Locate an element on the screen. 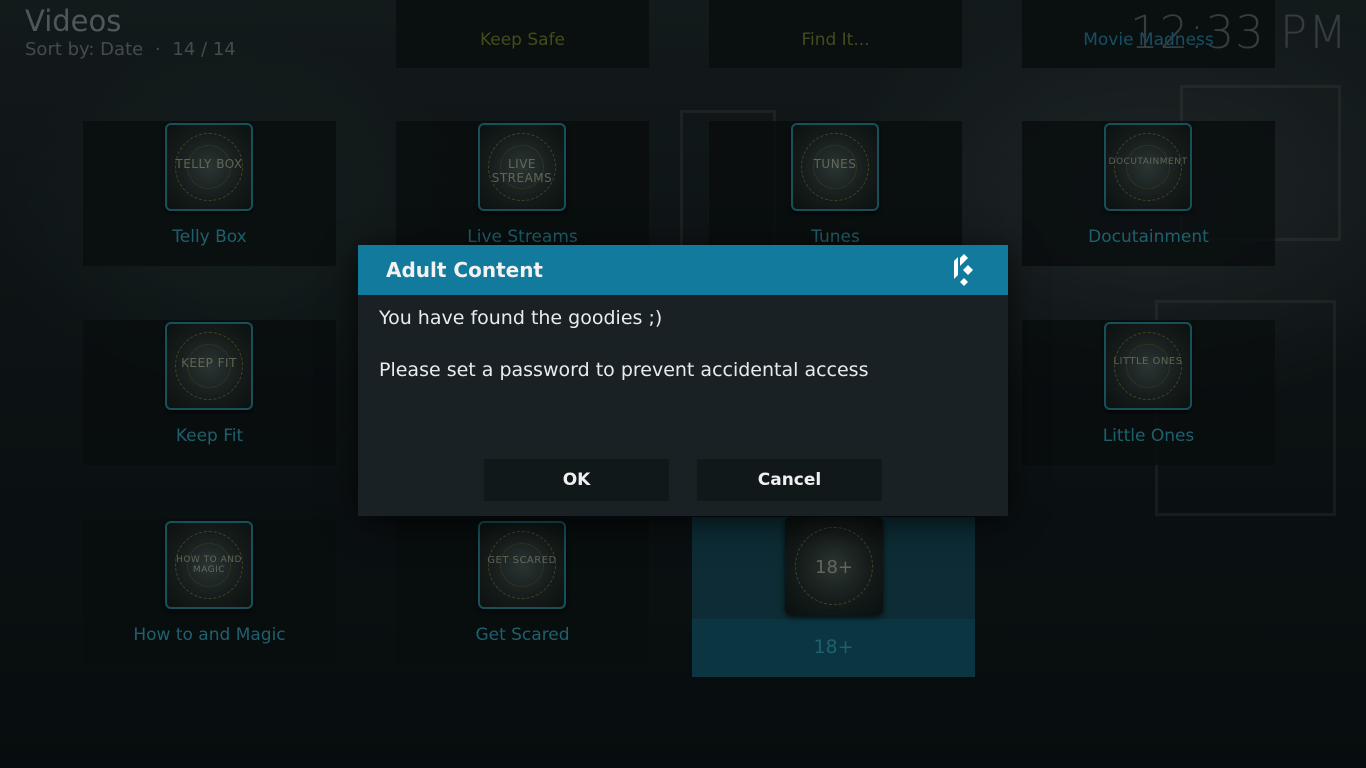 The image size is (1366, 768). dialog-message: You have found the goodies ;) is located at coordinates (521, 318).